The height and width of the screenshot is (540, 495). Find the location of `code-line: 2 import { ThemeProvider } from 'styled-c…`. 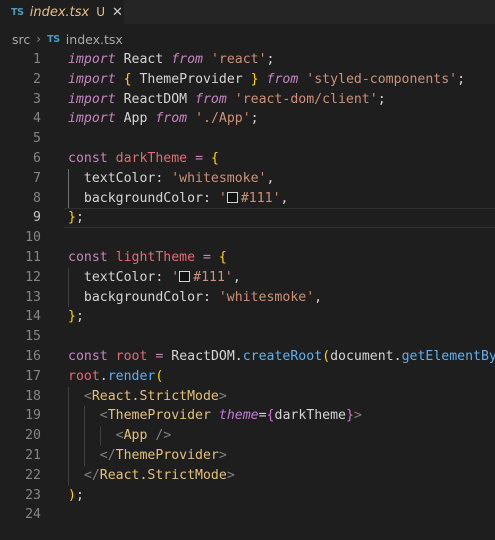

code-line: 2 import { ThemeProvider } from 'styled-c… is located at coordinates (247, 80).